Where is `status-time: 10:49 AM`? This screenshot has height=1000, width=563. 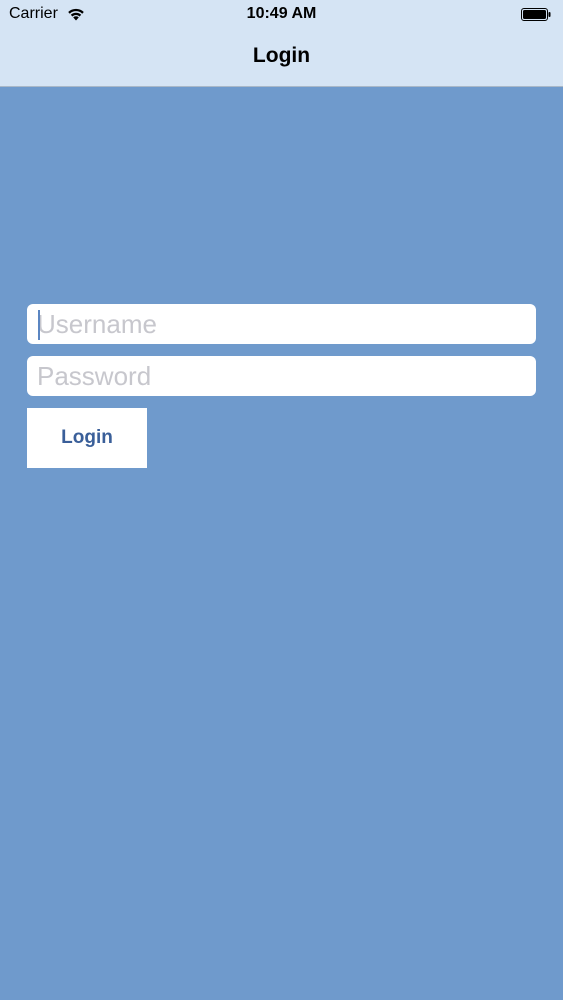 status-time: 10:49 AM is located at coordinates (281, 13).